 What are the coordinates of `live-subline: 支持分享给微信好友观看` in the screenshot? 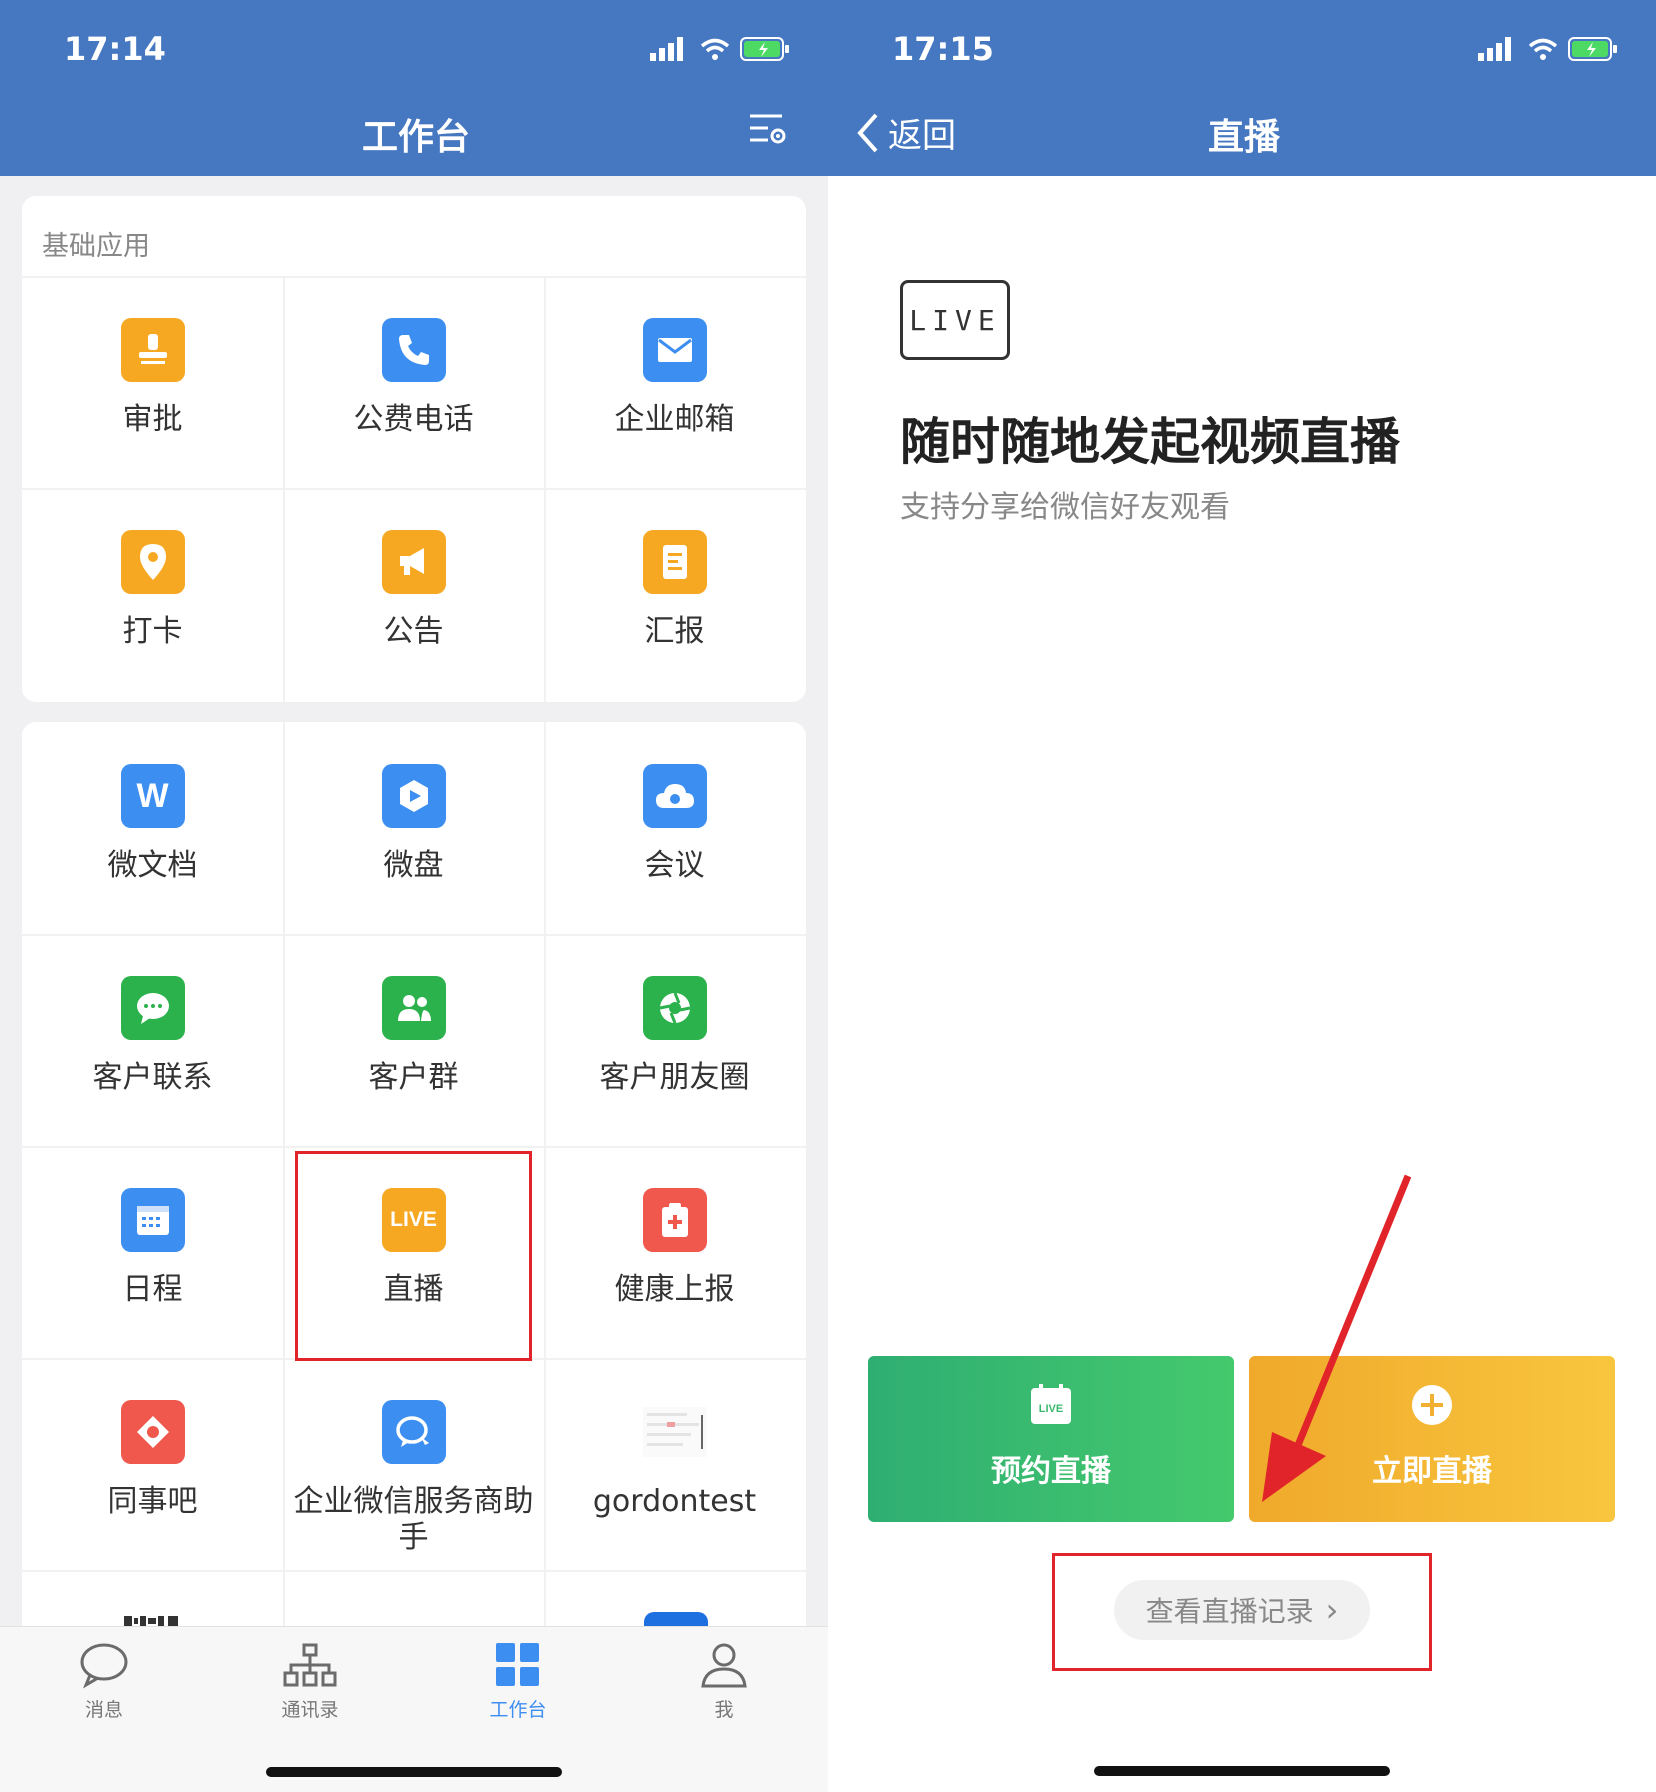 It's located at (1065, 507).